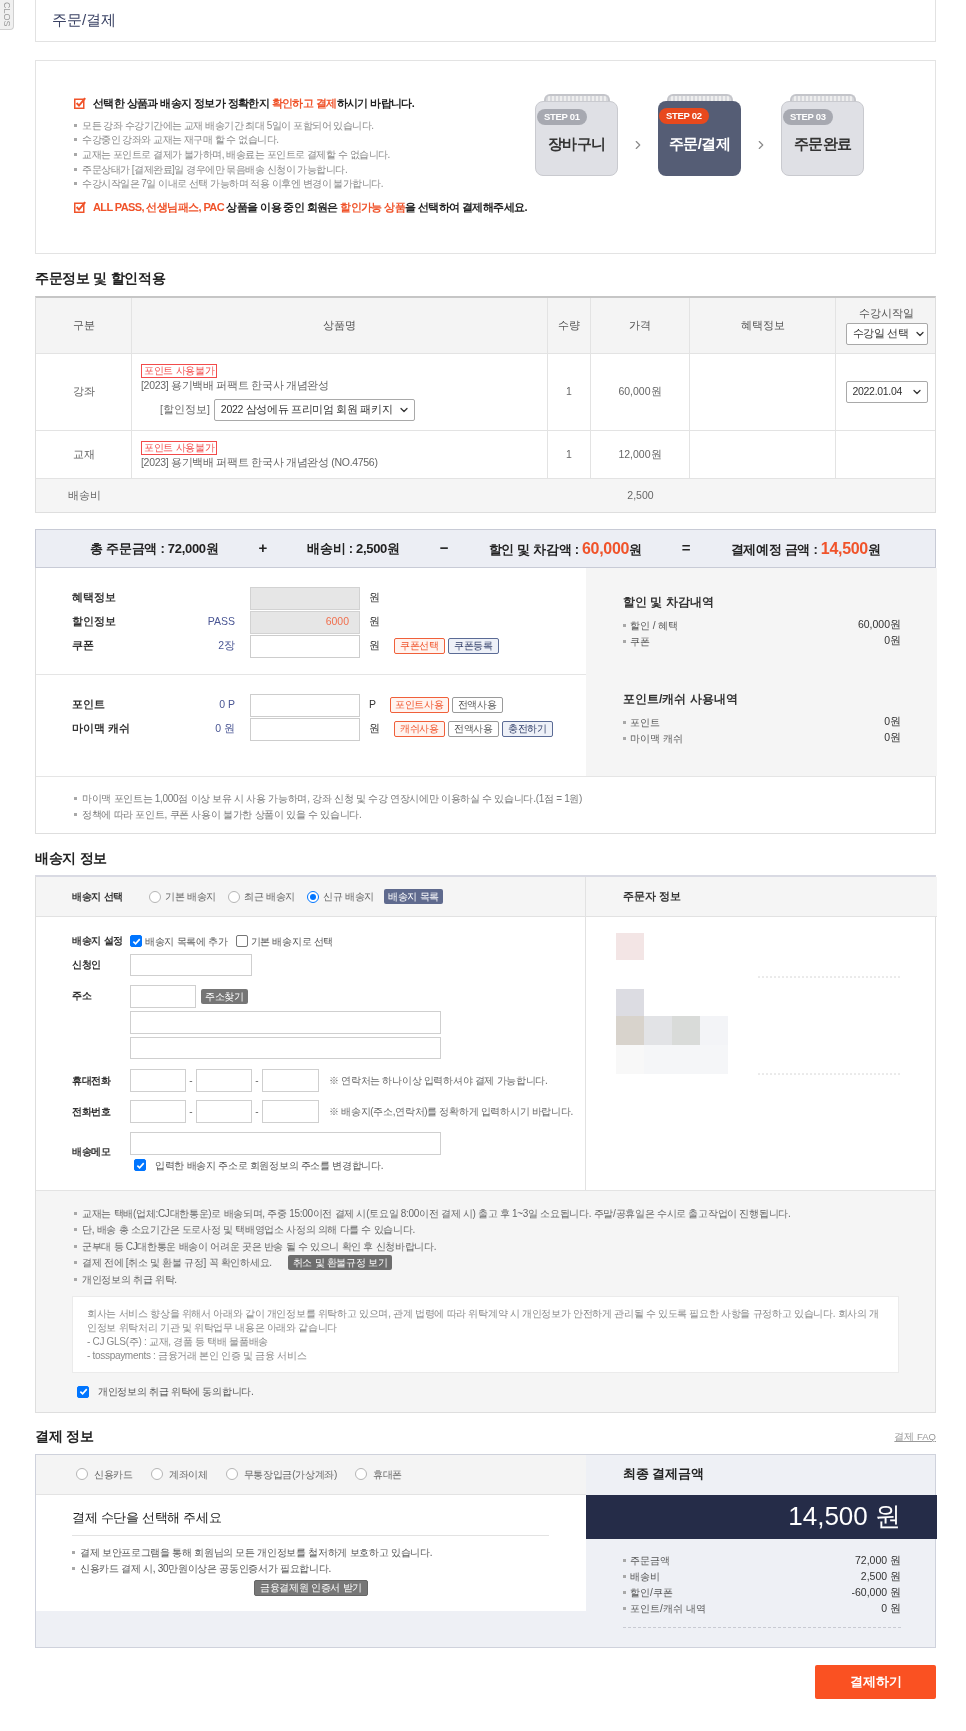  Describe the element at coordinates (233, 184) in the screenshot. I see `notice-text: 수강시작일은 7일 이내로 선택 가능하며 적용 이후엔 변경이 불가합니다.` at that location.